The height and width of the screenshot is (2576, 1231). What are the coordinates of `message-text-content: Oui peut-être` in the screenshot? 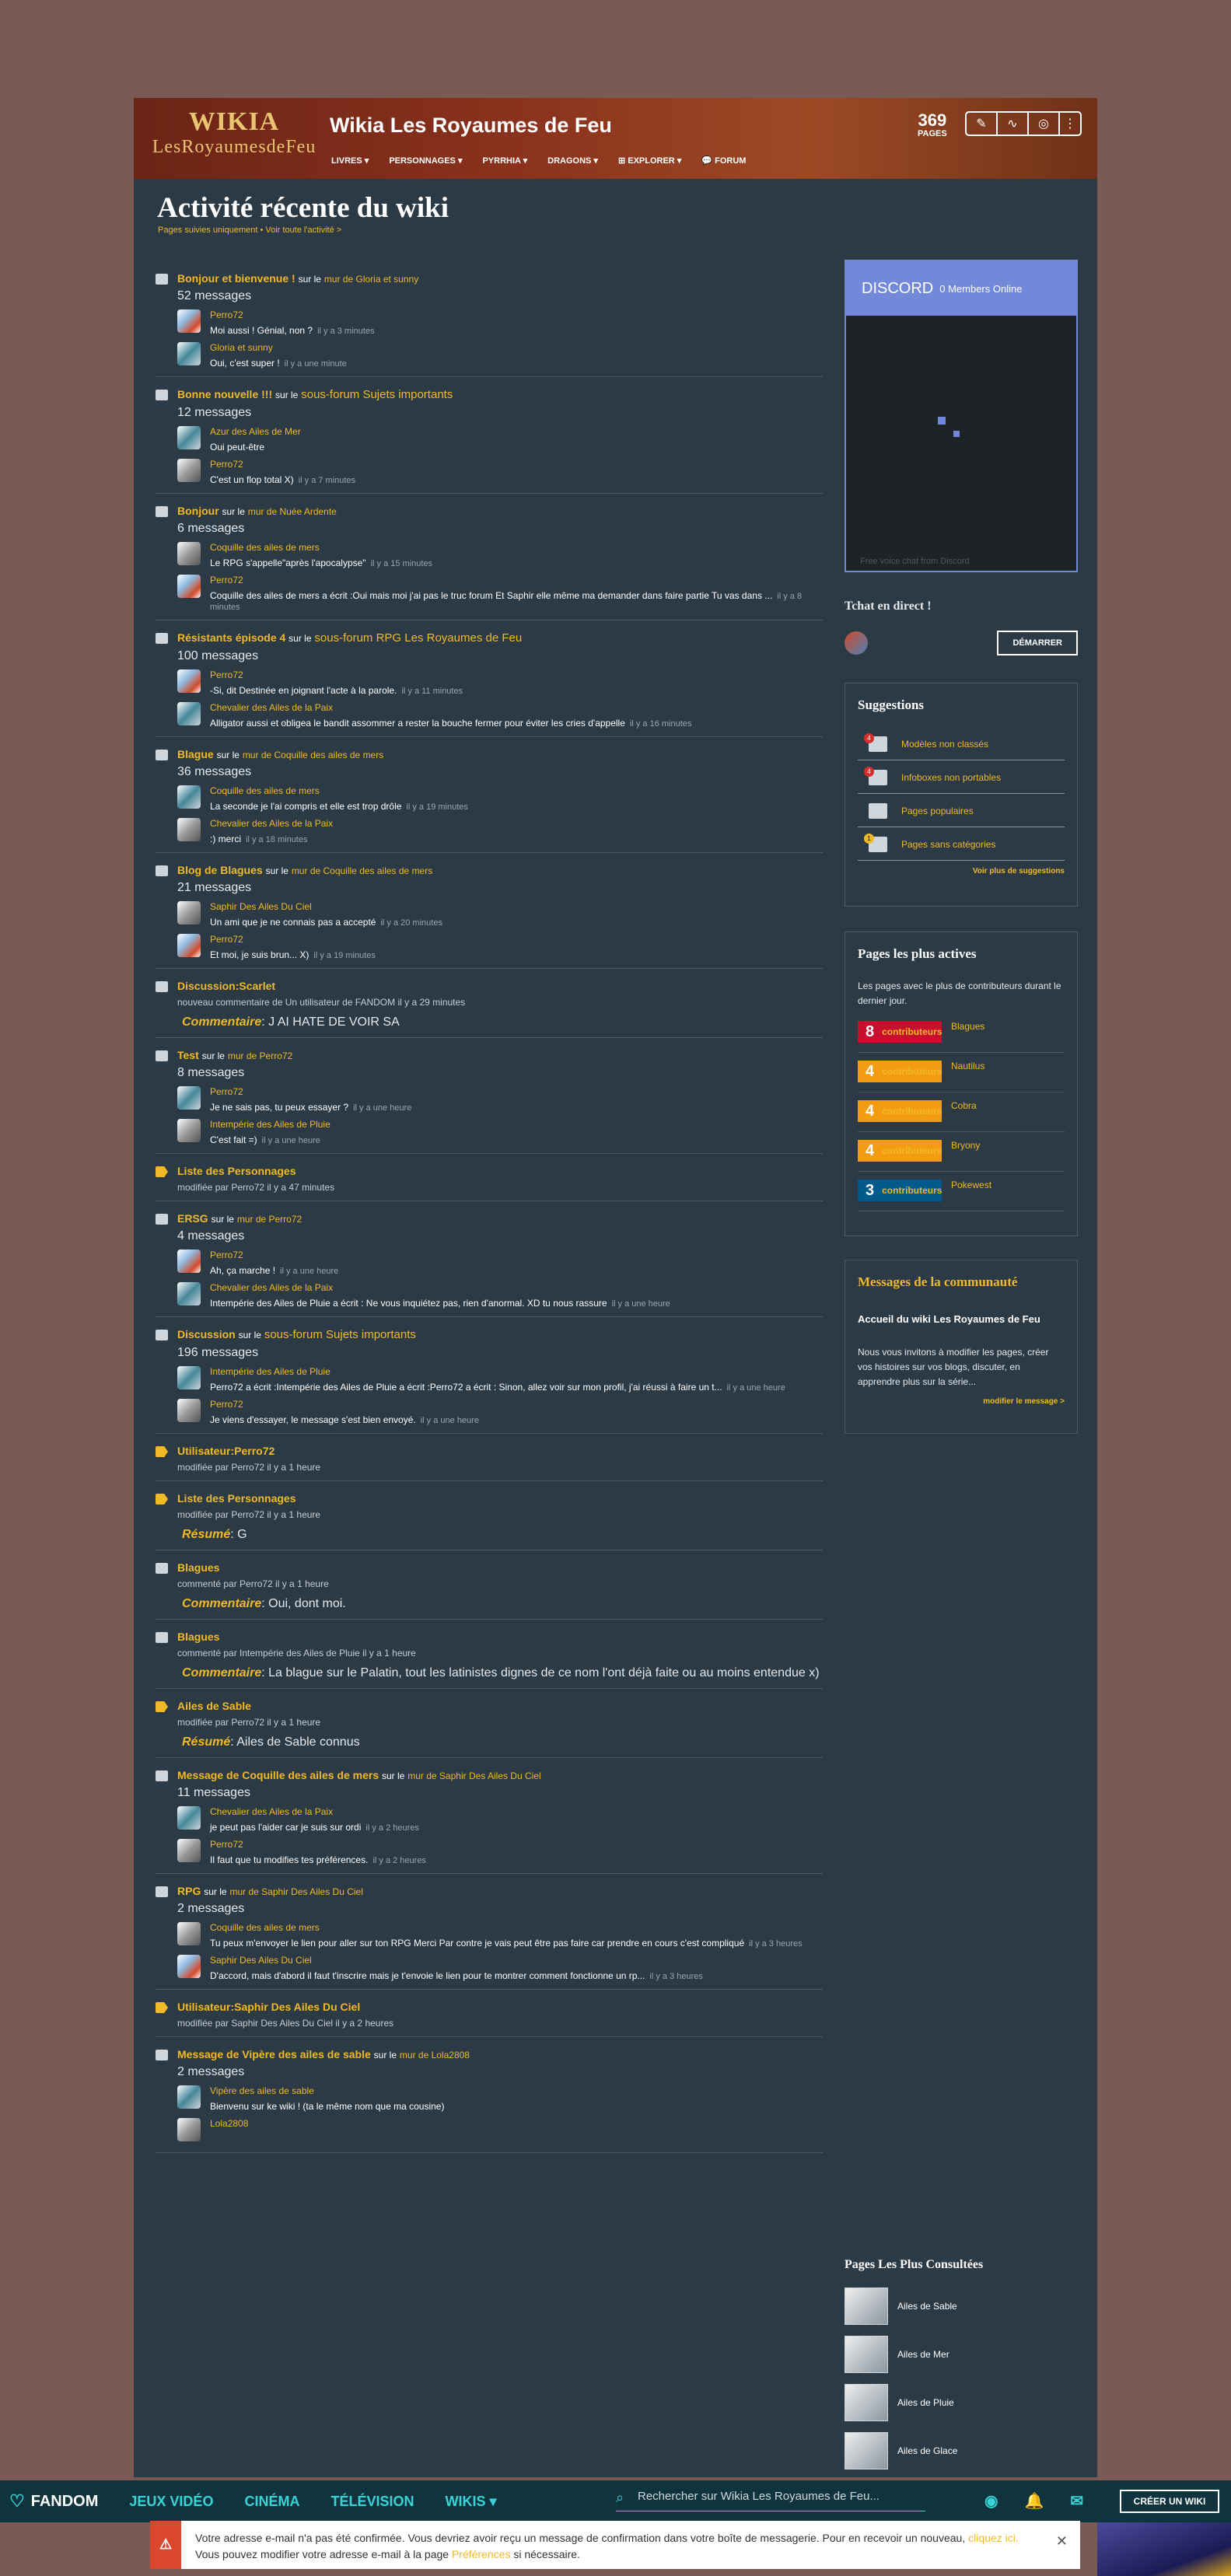 It's located at (237, 448).